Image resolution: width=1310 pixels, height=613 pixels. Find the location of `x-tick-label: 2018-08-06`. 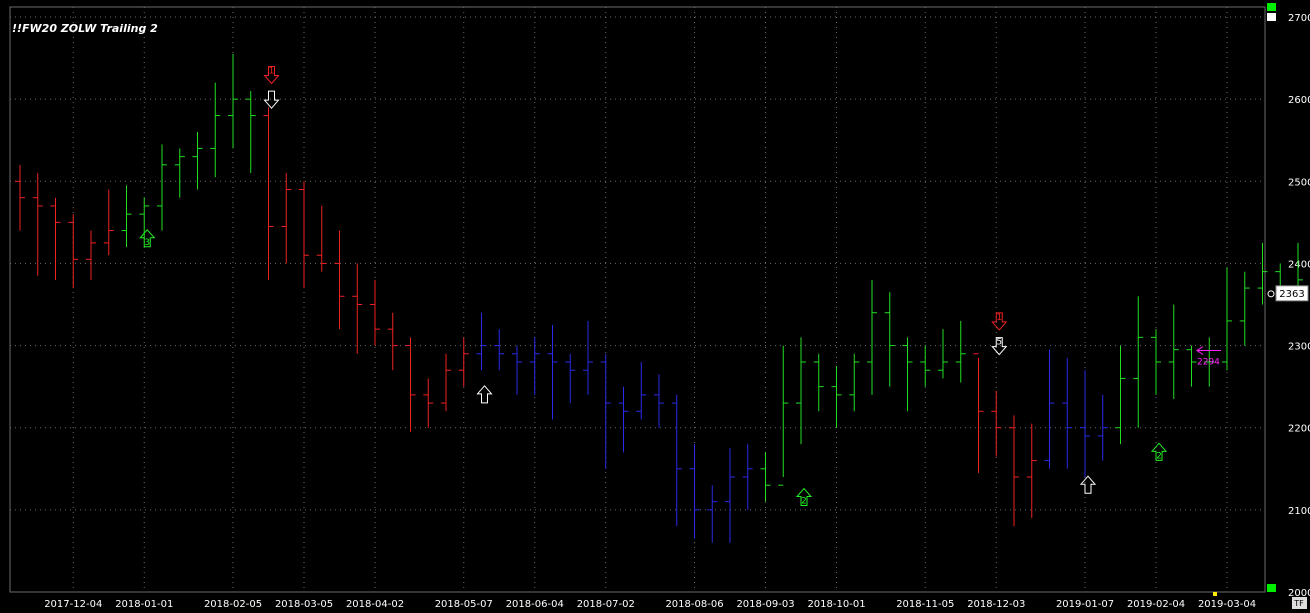

x-tick-label: 2018-08-06 is located at coordinates (694, 604).